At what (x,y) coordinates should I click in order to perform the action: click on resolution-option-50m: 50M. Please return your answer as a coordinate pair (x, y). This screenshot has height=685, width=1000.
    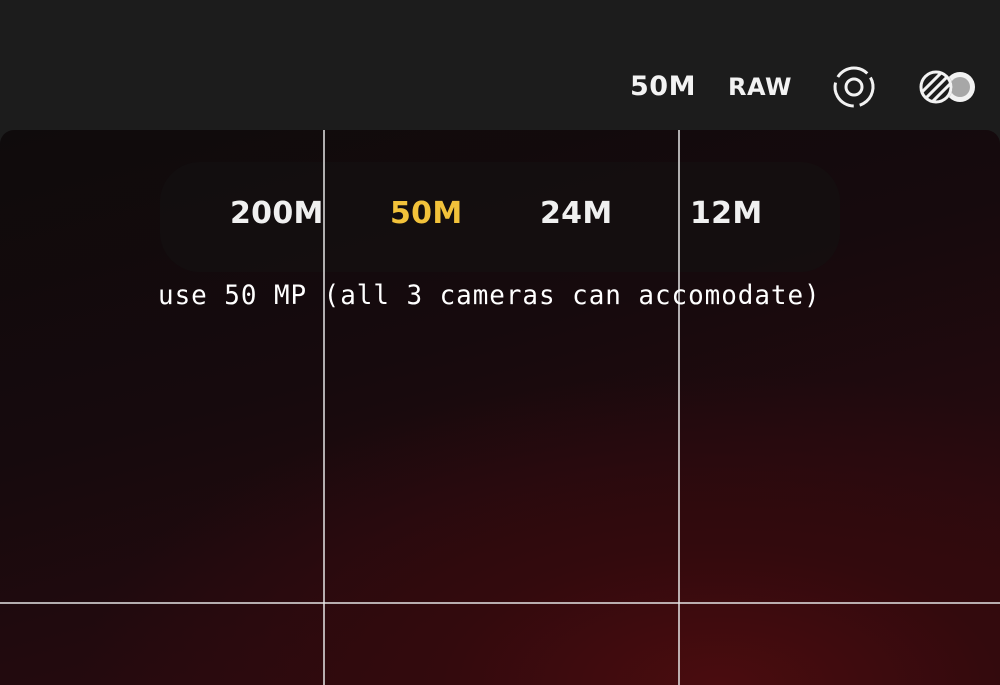
    Looking at the image, I should click on (426, 213).